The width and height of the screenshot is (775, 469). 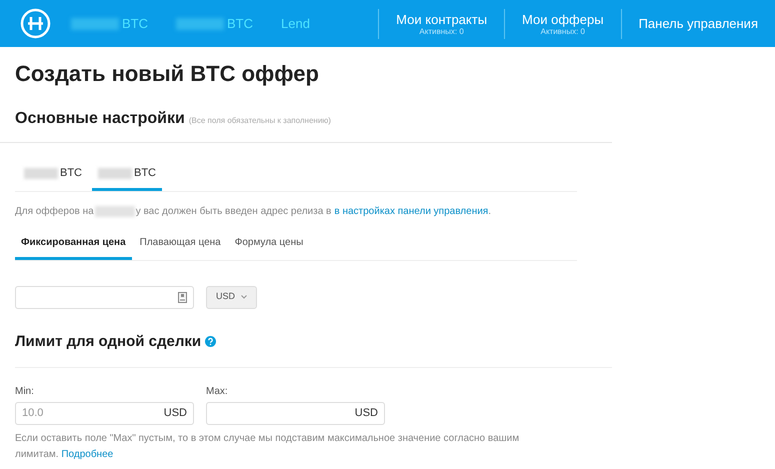 I want to click on price-tab: Плавающая цена, so click(x=180, y=247).